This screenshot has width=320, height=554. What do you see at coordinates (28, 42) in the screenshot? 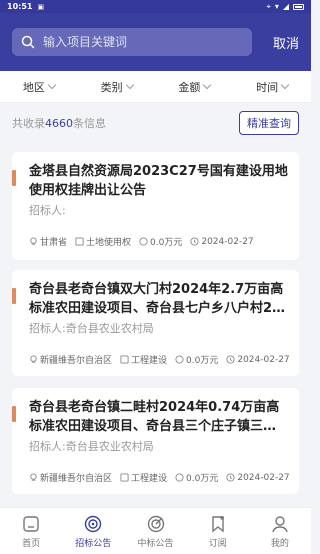
I see `search-icon` at bounding box center [28, 42].